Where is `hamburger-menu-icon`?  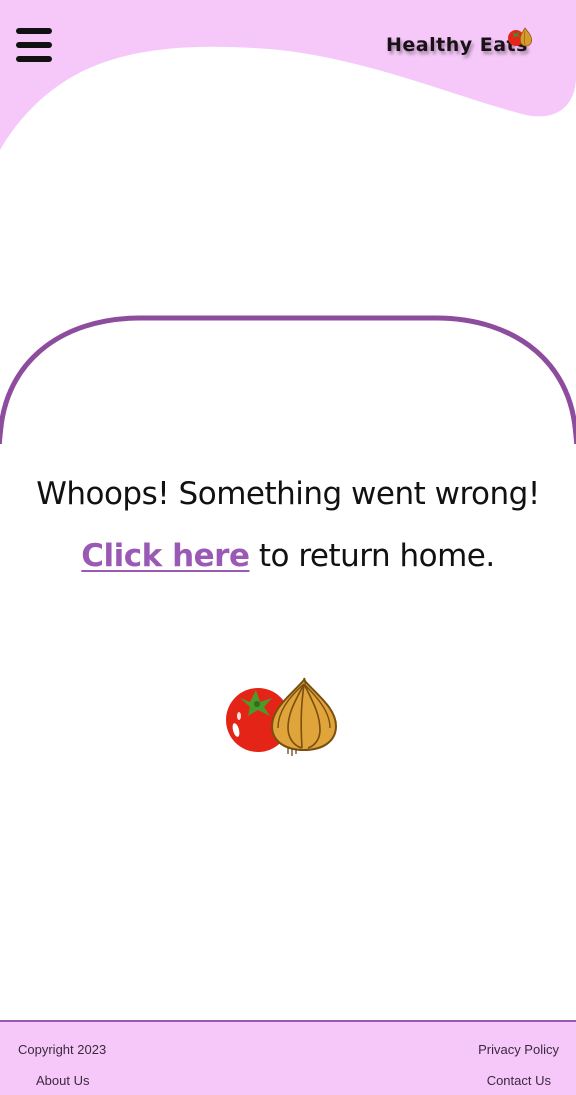 hamburger-menu-icon is located at coordinates (34, 45).